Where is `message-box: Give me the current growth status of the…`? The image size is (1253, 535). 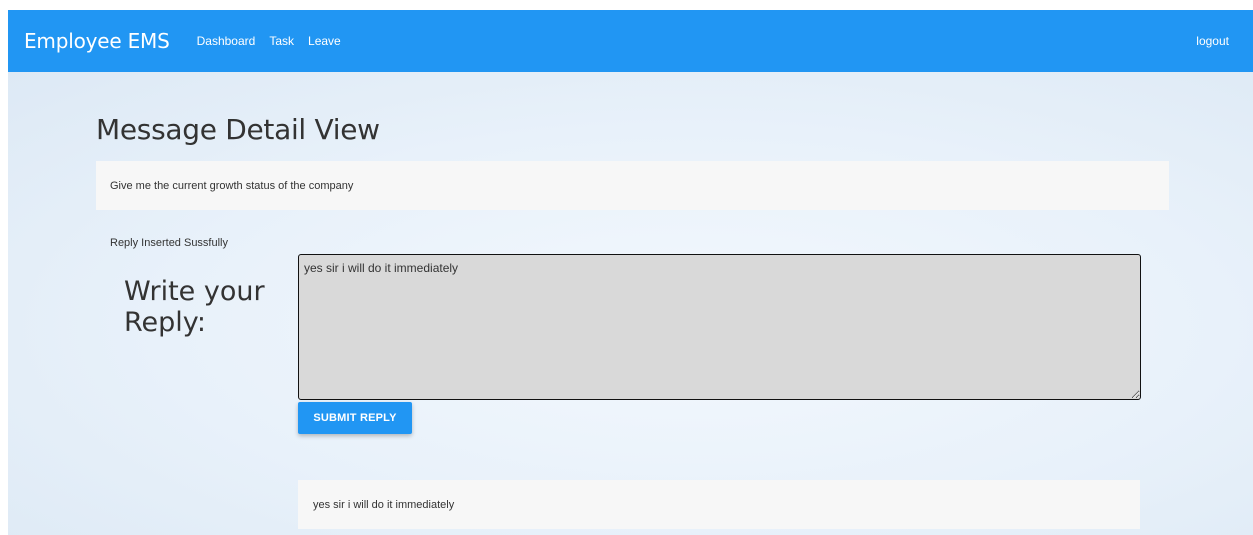 message-box: Give me the current growth status of the… is located at coordinates (632, 185).